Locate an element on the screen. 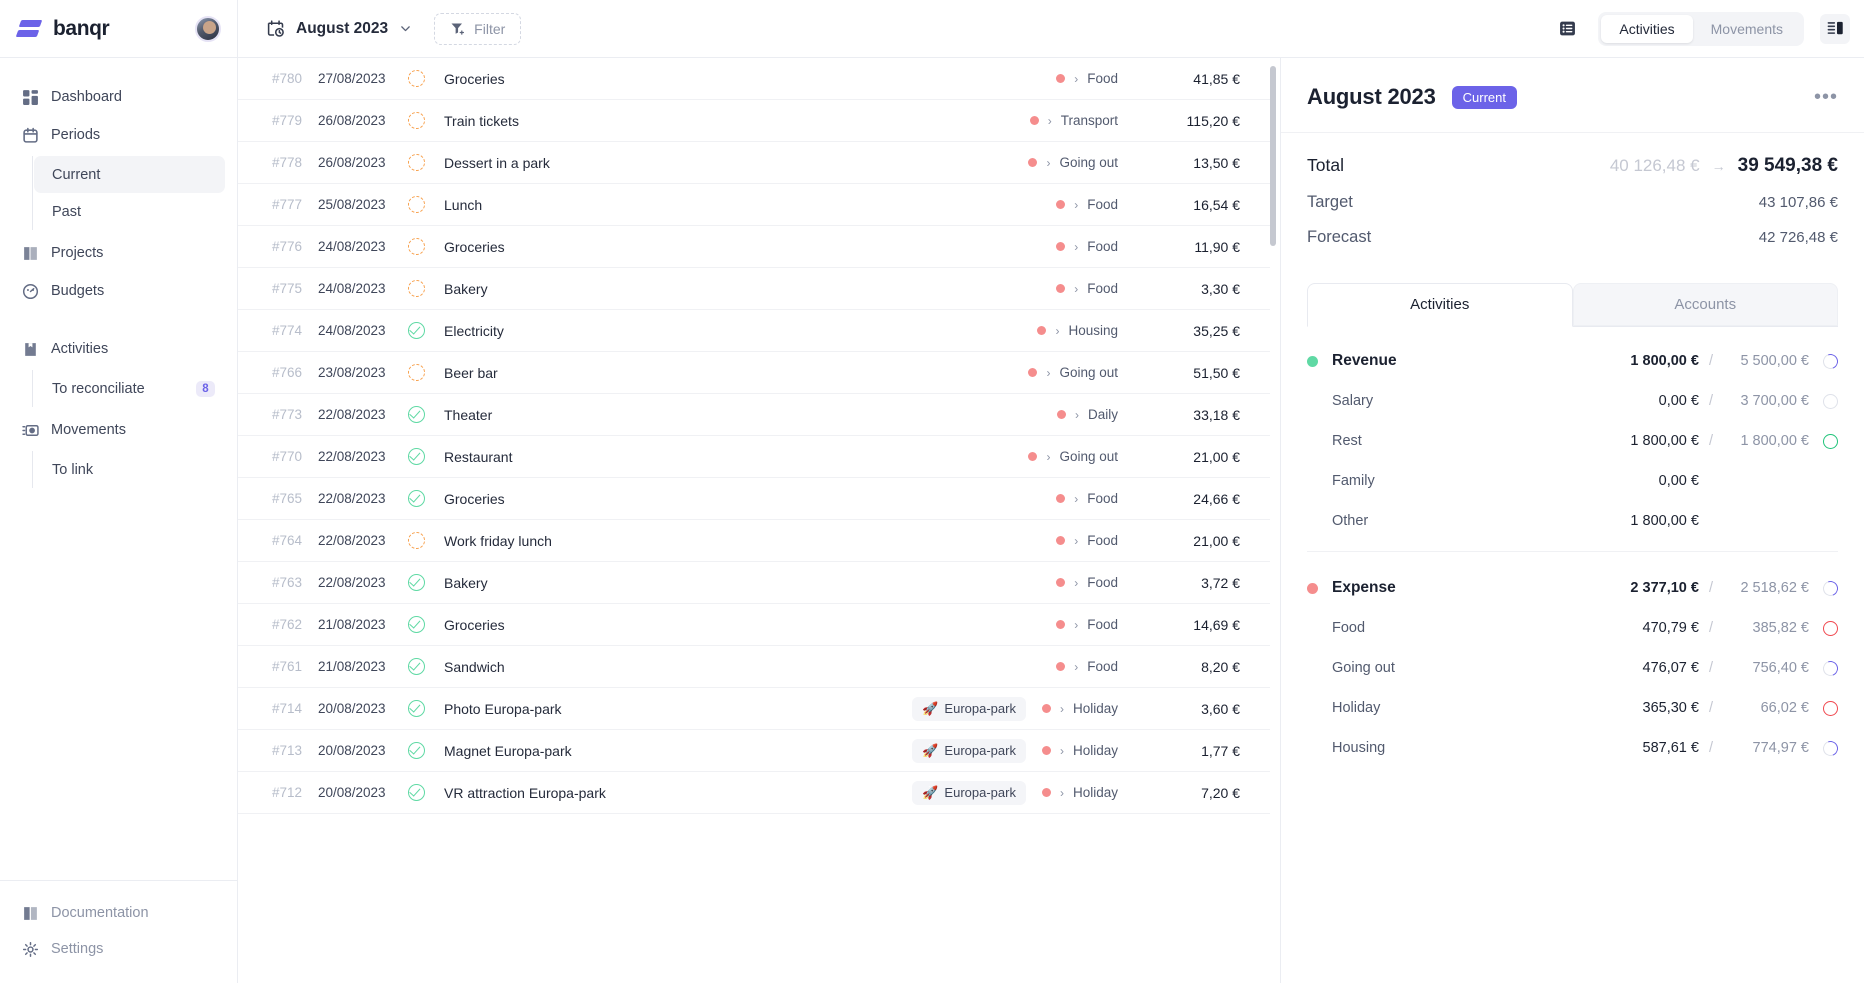 The width and height of the screenshot is (1864, 983). breakdown-row: Food 470,79 € / 385,82 € is located at coordinates (1572, 628).